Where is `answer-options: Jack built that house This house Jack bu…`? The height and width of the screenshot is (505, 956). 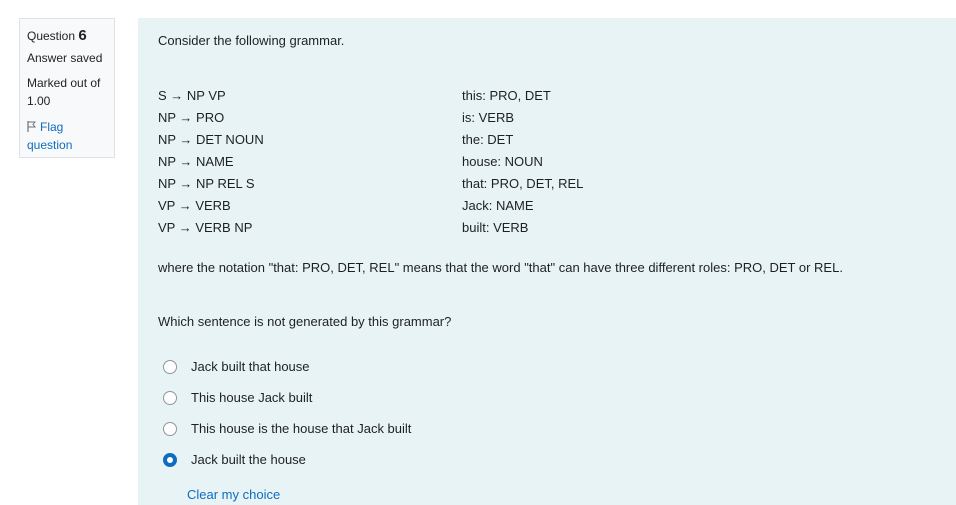
answer-options: Jack built that house This house Jack bu… is located at coordinates (287, 420).